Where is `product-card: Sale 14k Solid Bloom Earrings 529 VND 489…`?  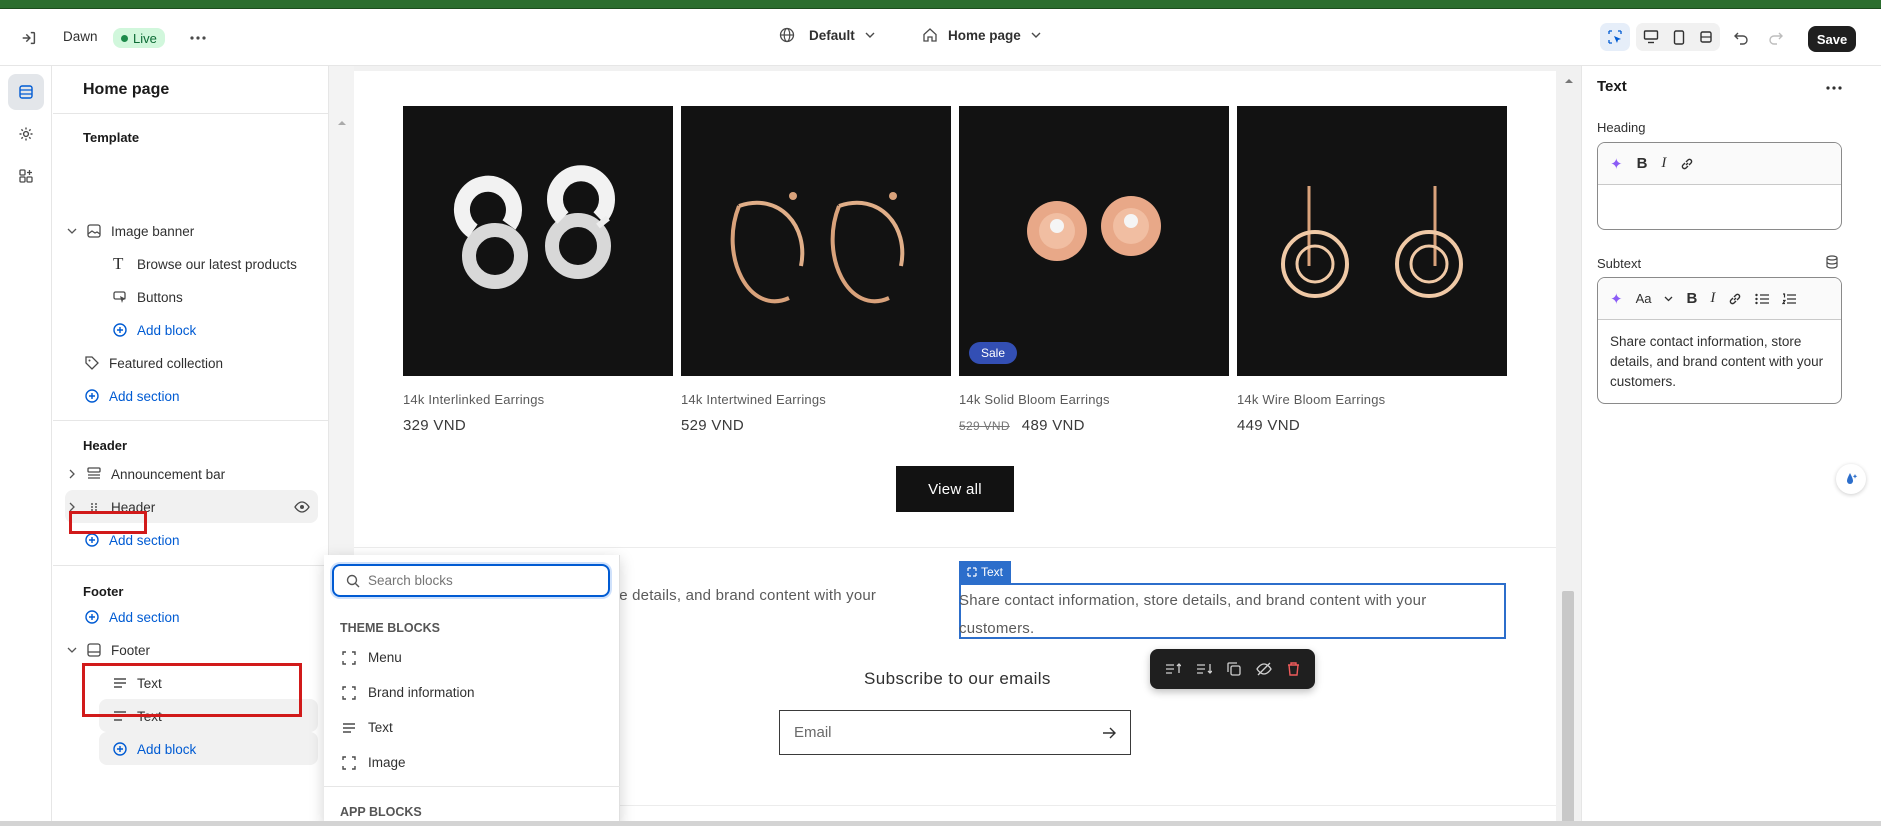
product-card: Sale 14k Solid Bloom Earrings 529 VND 489… is located at coordinates (1094, 270).